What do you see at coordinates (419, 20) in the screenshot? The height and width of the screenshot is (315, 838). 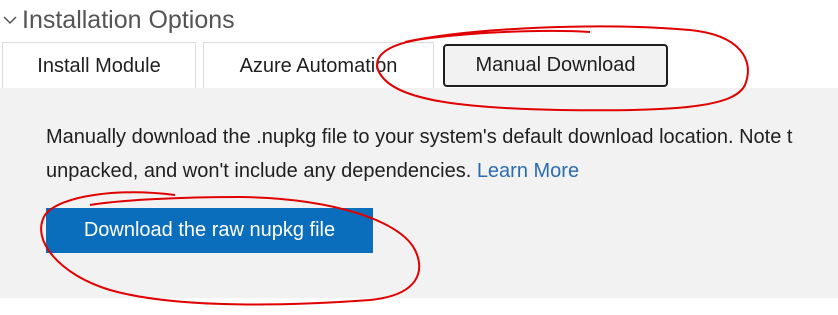 I see `installation-options-header: Installation Options` at bounding box center [419, 20].